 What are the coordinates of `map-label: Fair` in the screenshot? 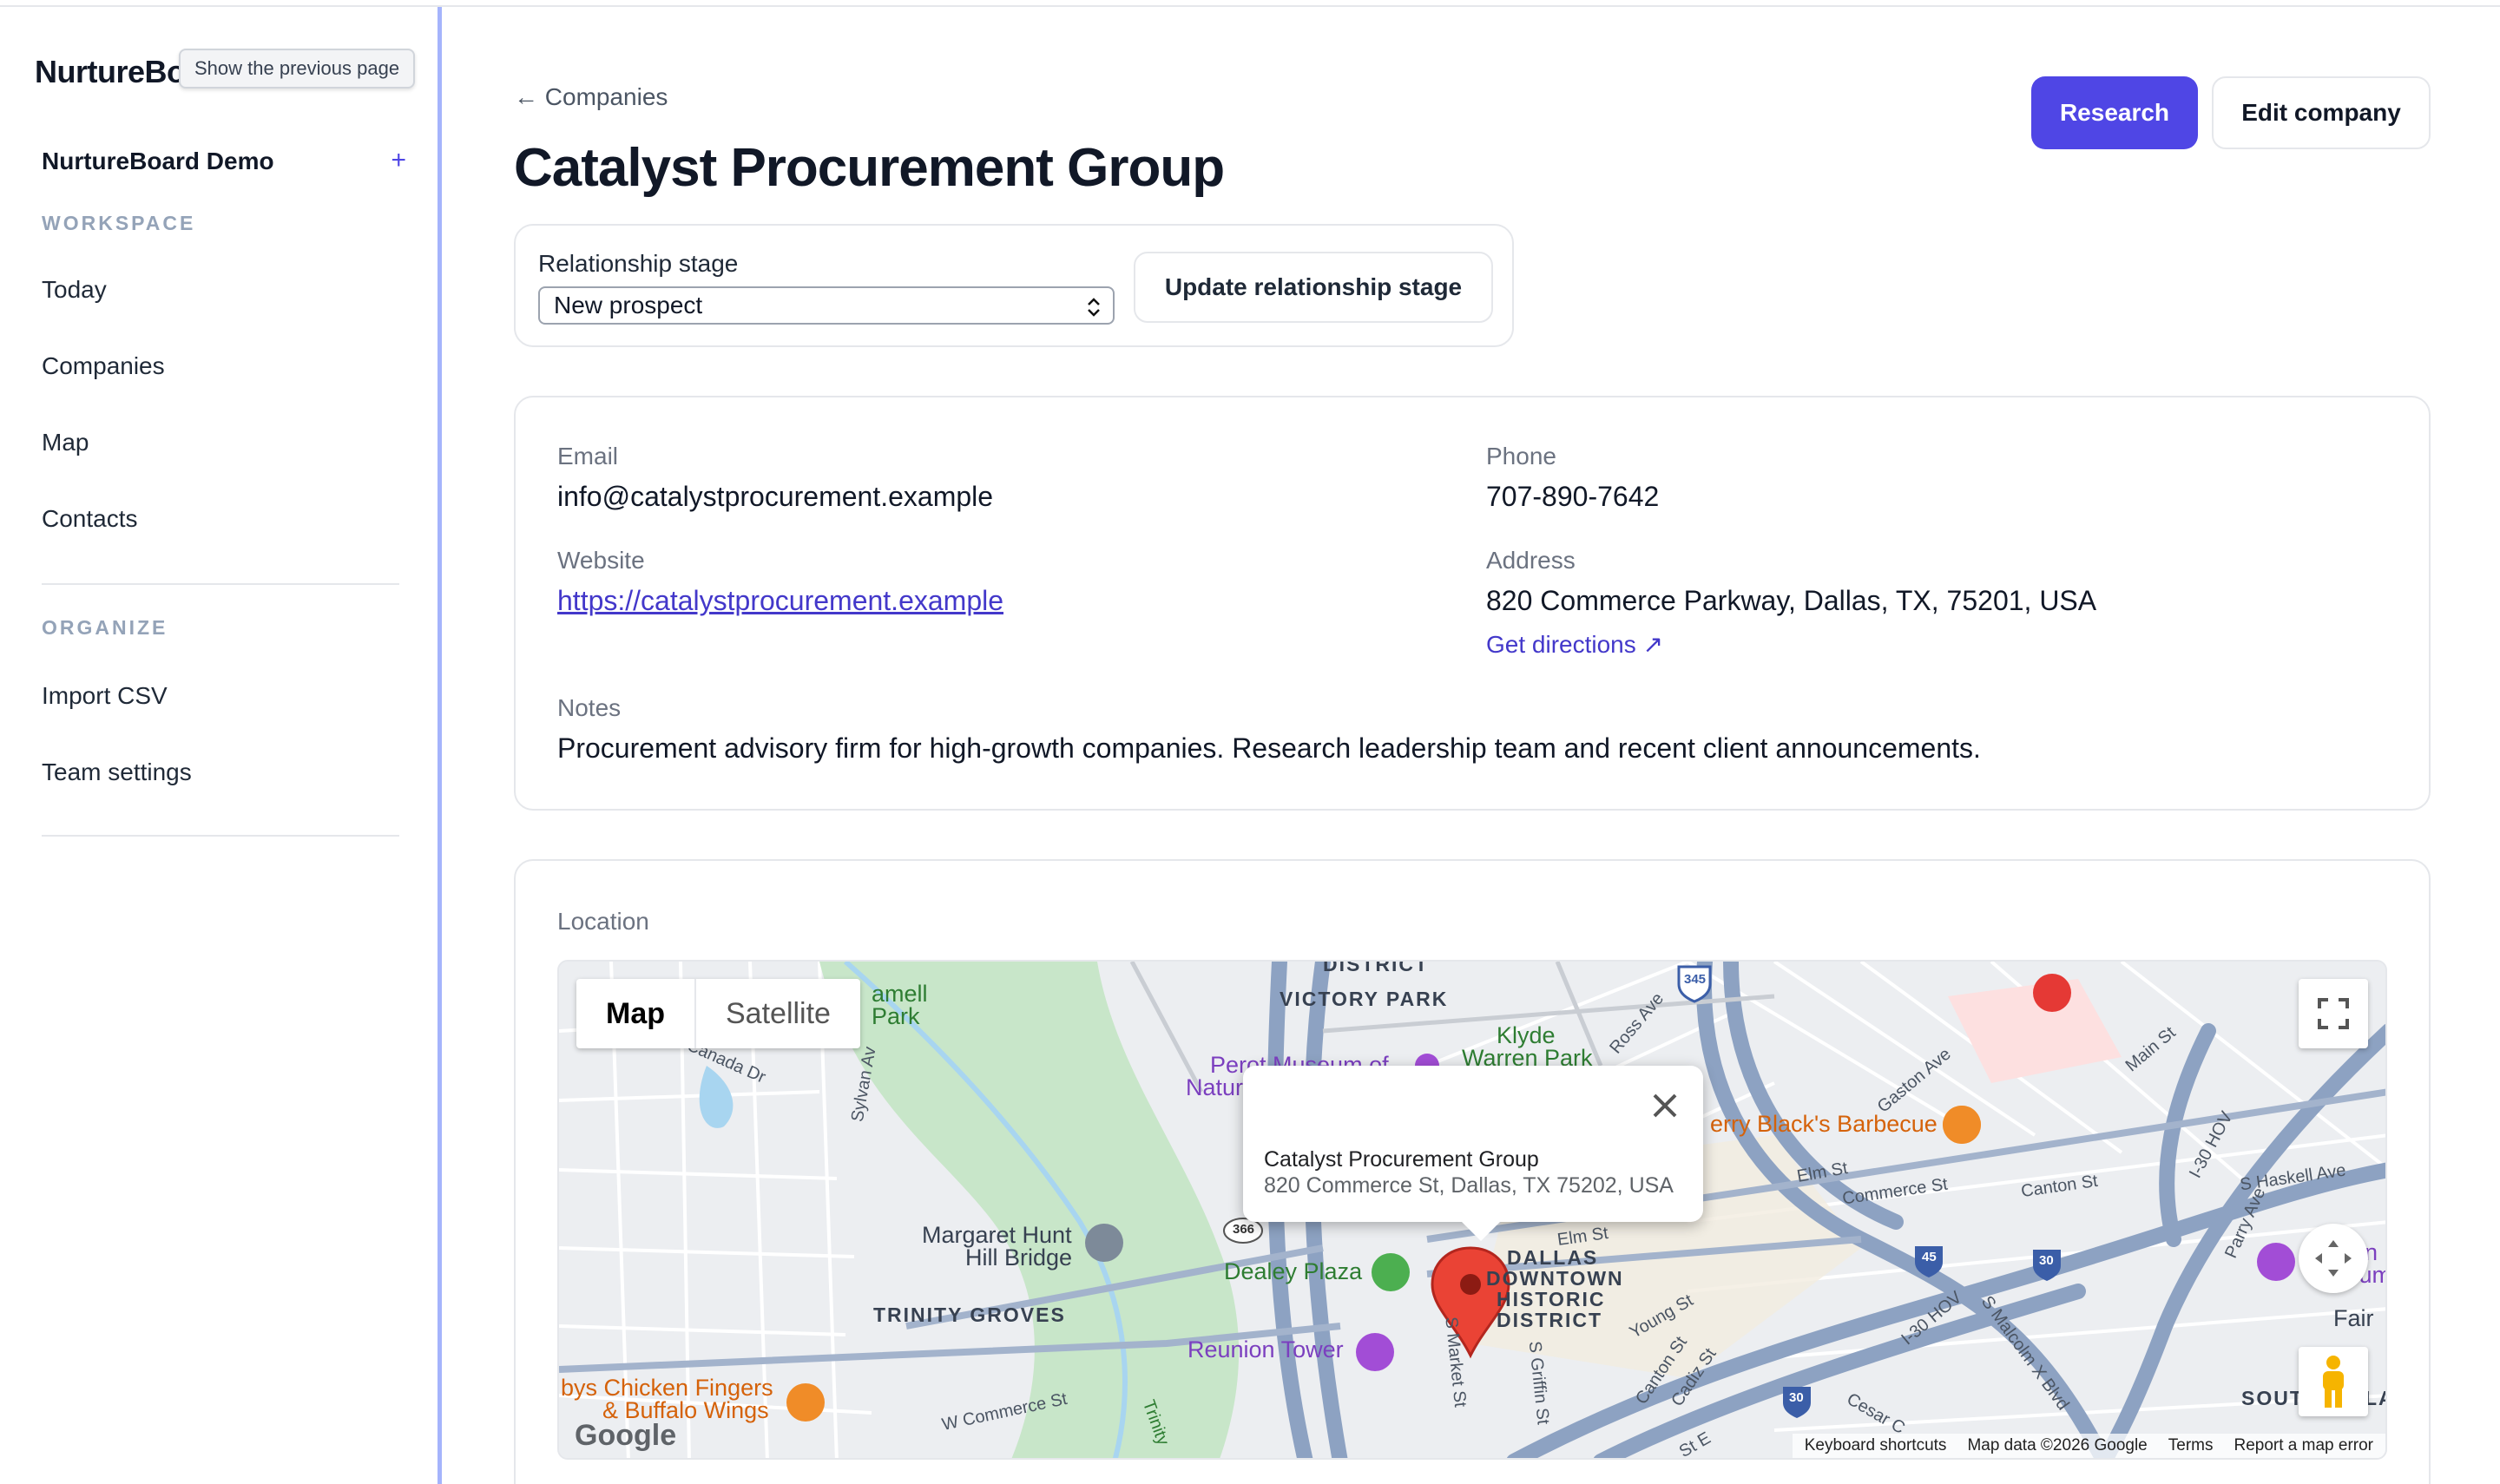 It's located at (2353, 1318).